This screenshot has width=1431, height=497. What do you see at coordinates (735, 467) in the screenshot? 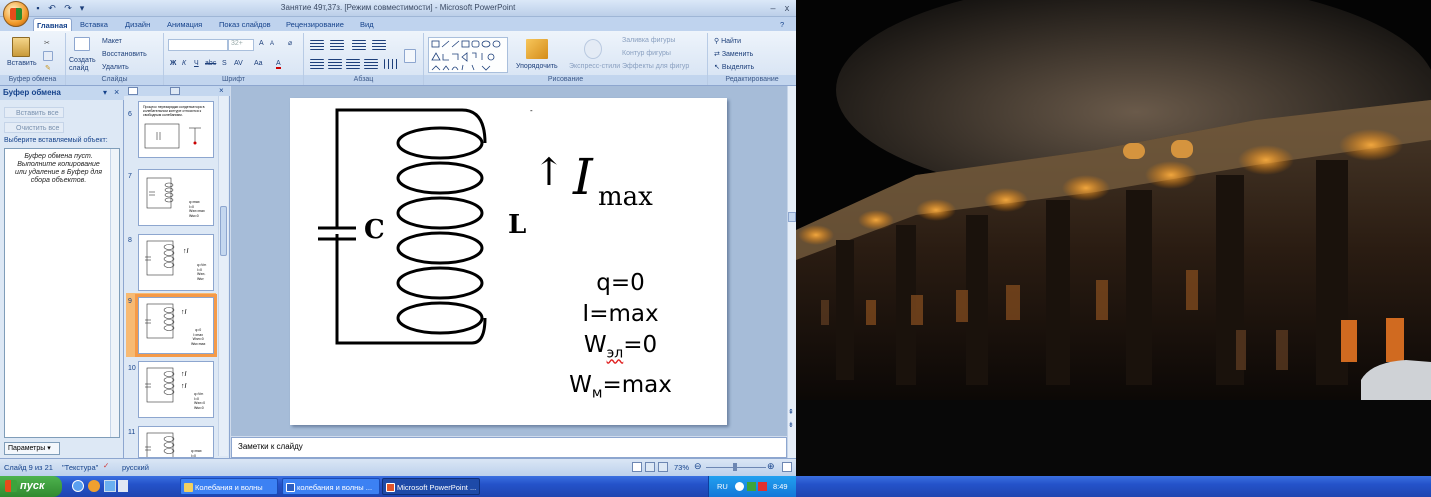
I see `zoom-slider-thumb` at bounding box center [735, 467].